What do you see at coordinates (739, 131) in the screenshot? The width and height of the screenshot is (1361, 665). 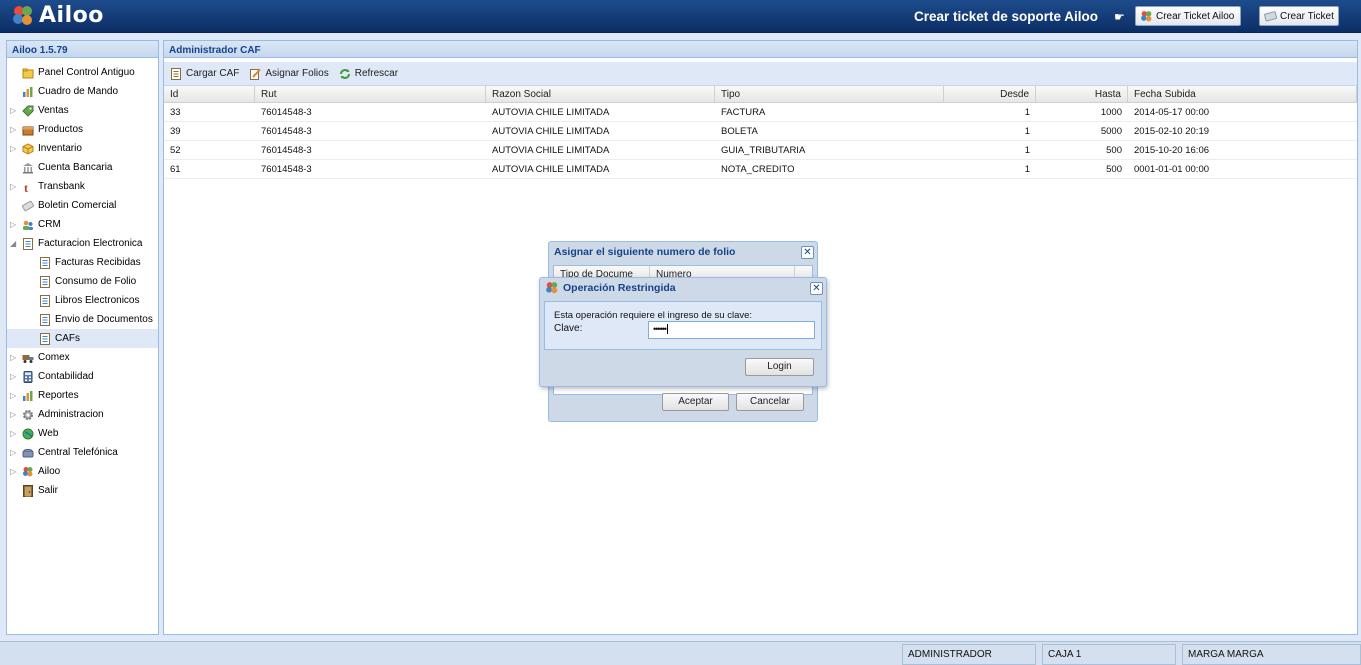 I see `cell-tipo: BOLETA` at bounding box center [739, 131].